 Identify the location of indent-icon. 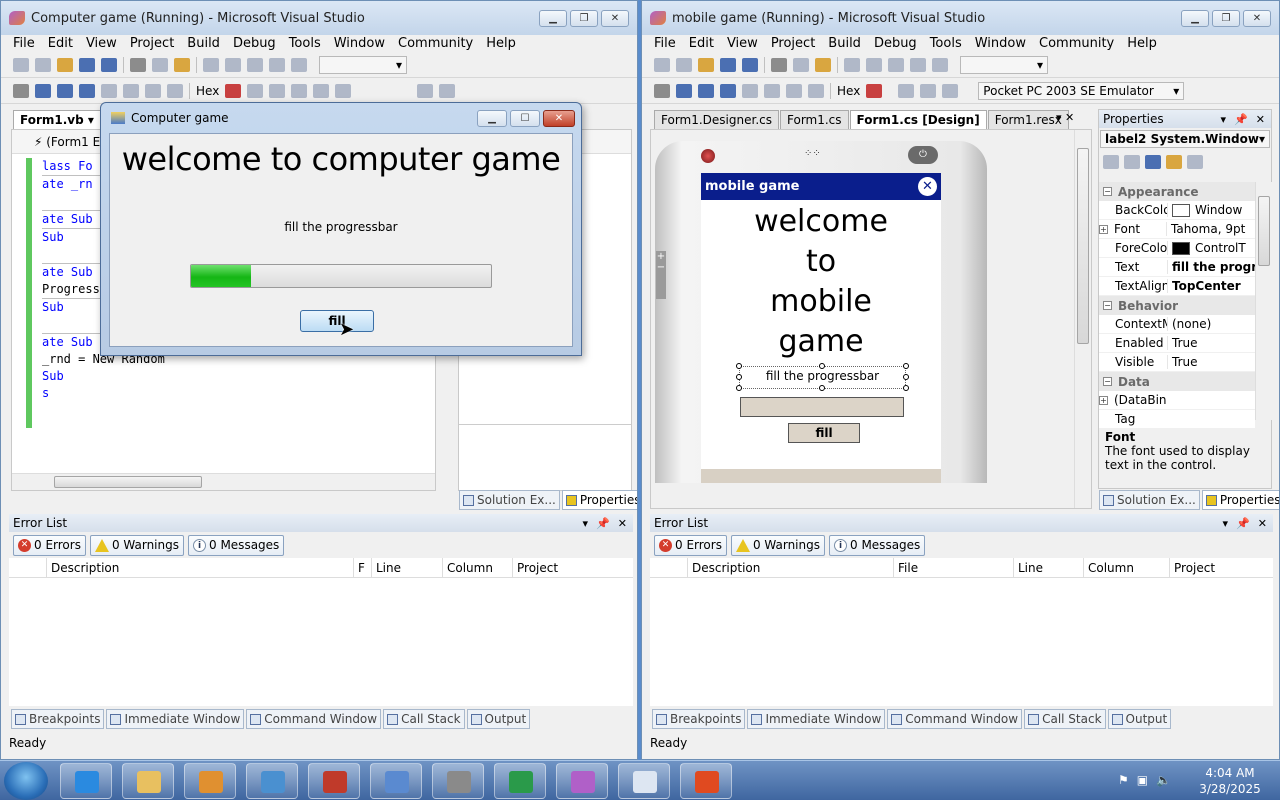
(299, 90).